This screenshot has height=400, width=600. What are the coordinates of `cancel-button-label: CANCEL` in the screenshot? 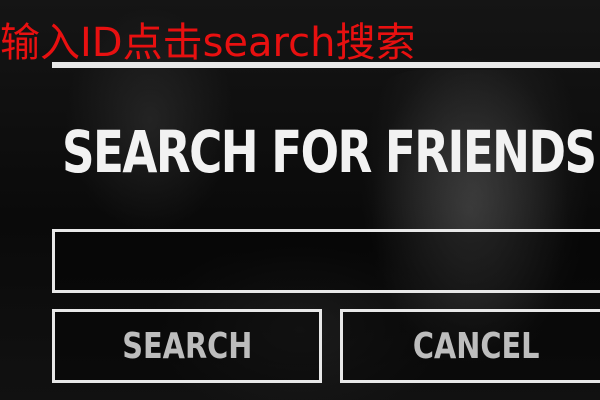 It's located at (476, 346).